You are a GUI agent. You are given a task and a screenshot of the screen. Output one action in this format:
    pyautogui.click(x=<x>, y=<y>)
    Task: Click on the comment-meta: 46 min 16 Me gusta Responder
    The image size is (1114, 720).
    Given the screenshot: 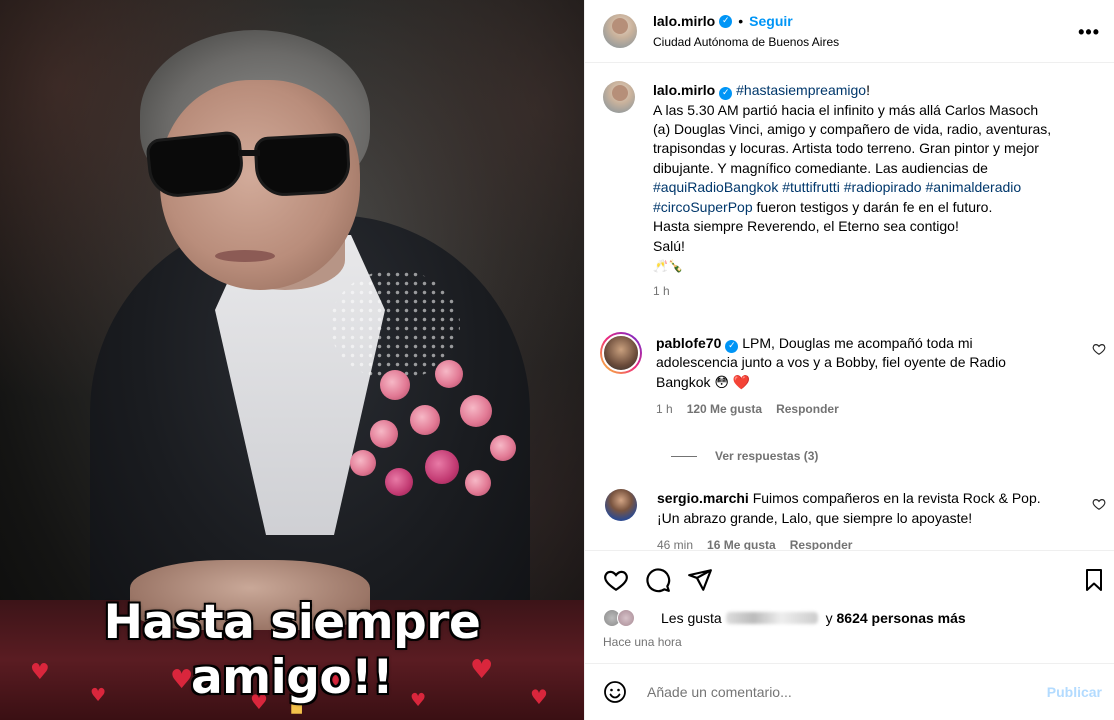 What is the action you would take?
    pyautogui.click(x=857, y=543)
    